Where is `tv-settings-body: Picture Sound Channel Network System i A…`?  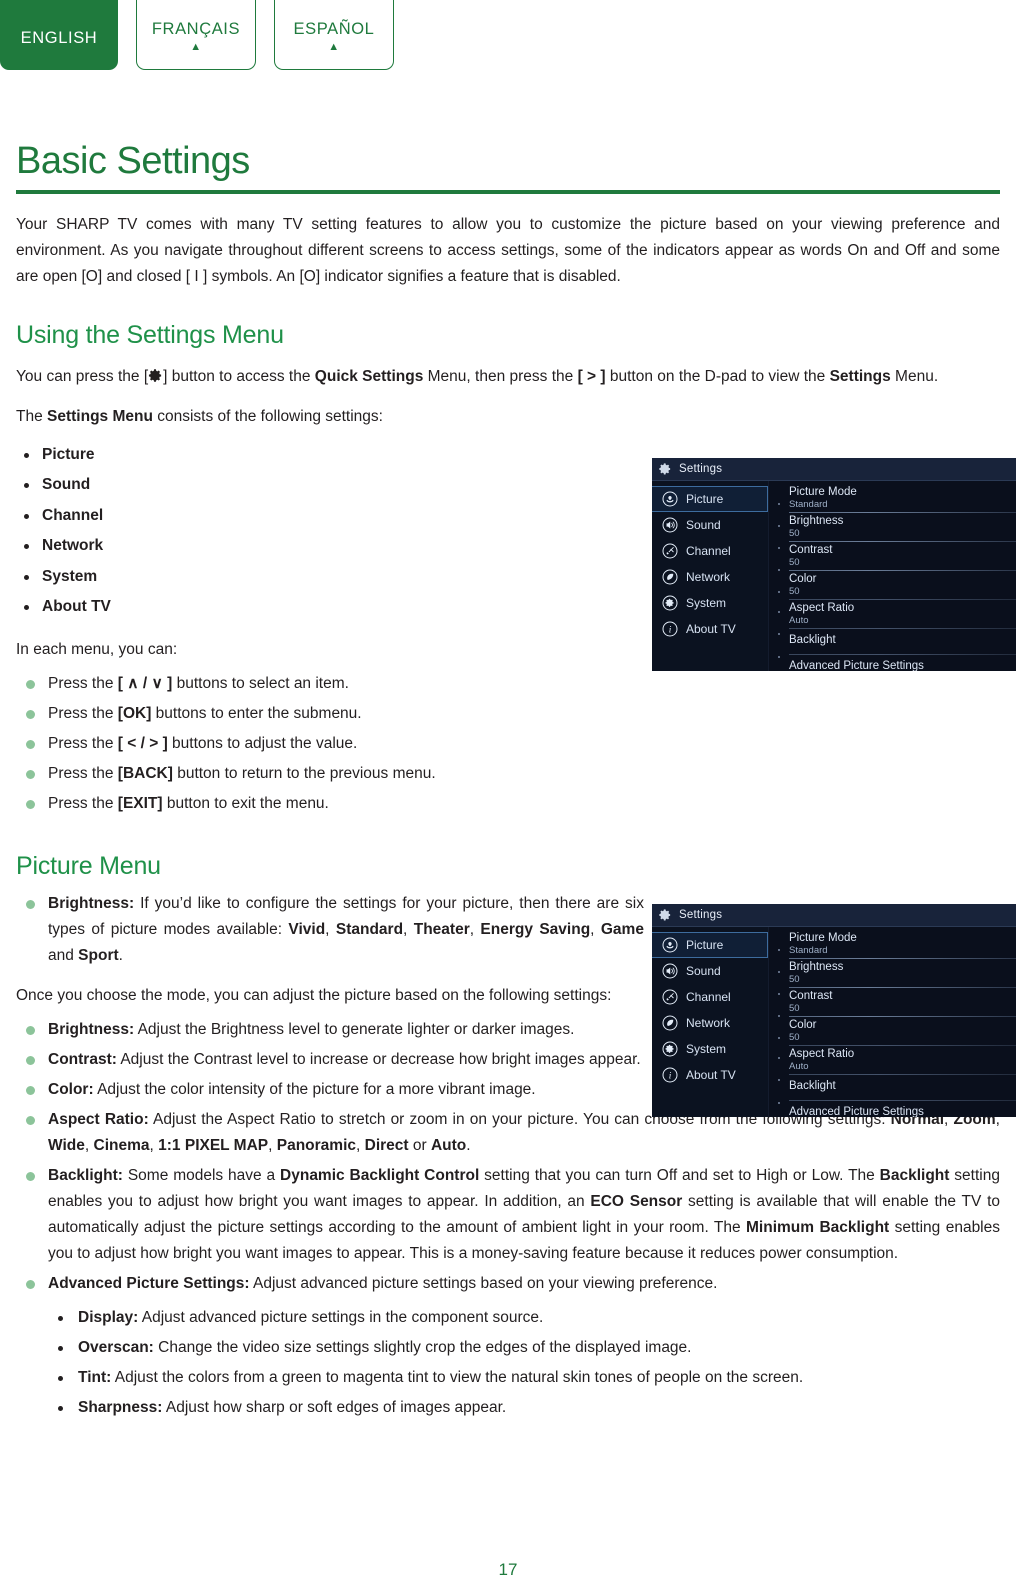 tv-settings-body: Picture Sound Channel Network System i A… is located at coordinates (834, 1022).